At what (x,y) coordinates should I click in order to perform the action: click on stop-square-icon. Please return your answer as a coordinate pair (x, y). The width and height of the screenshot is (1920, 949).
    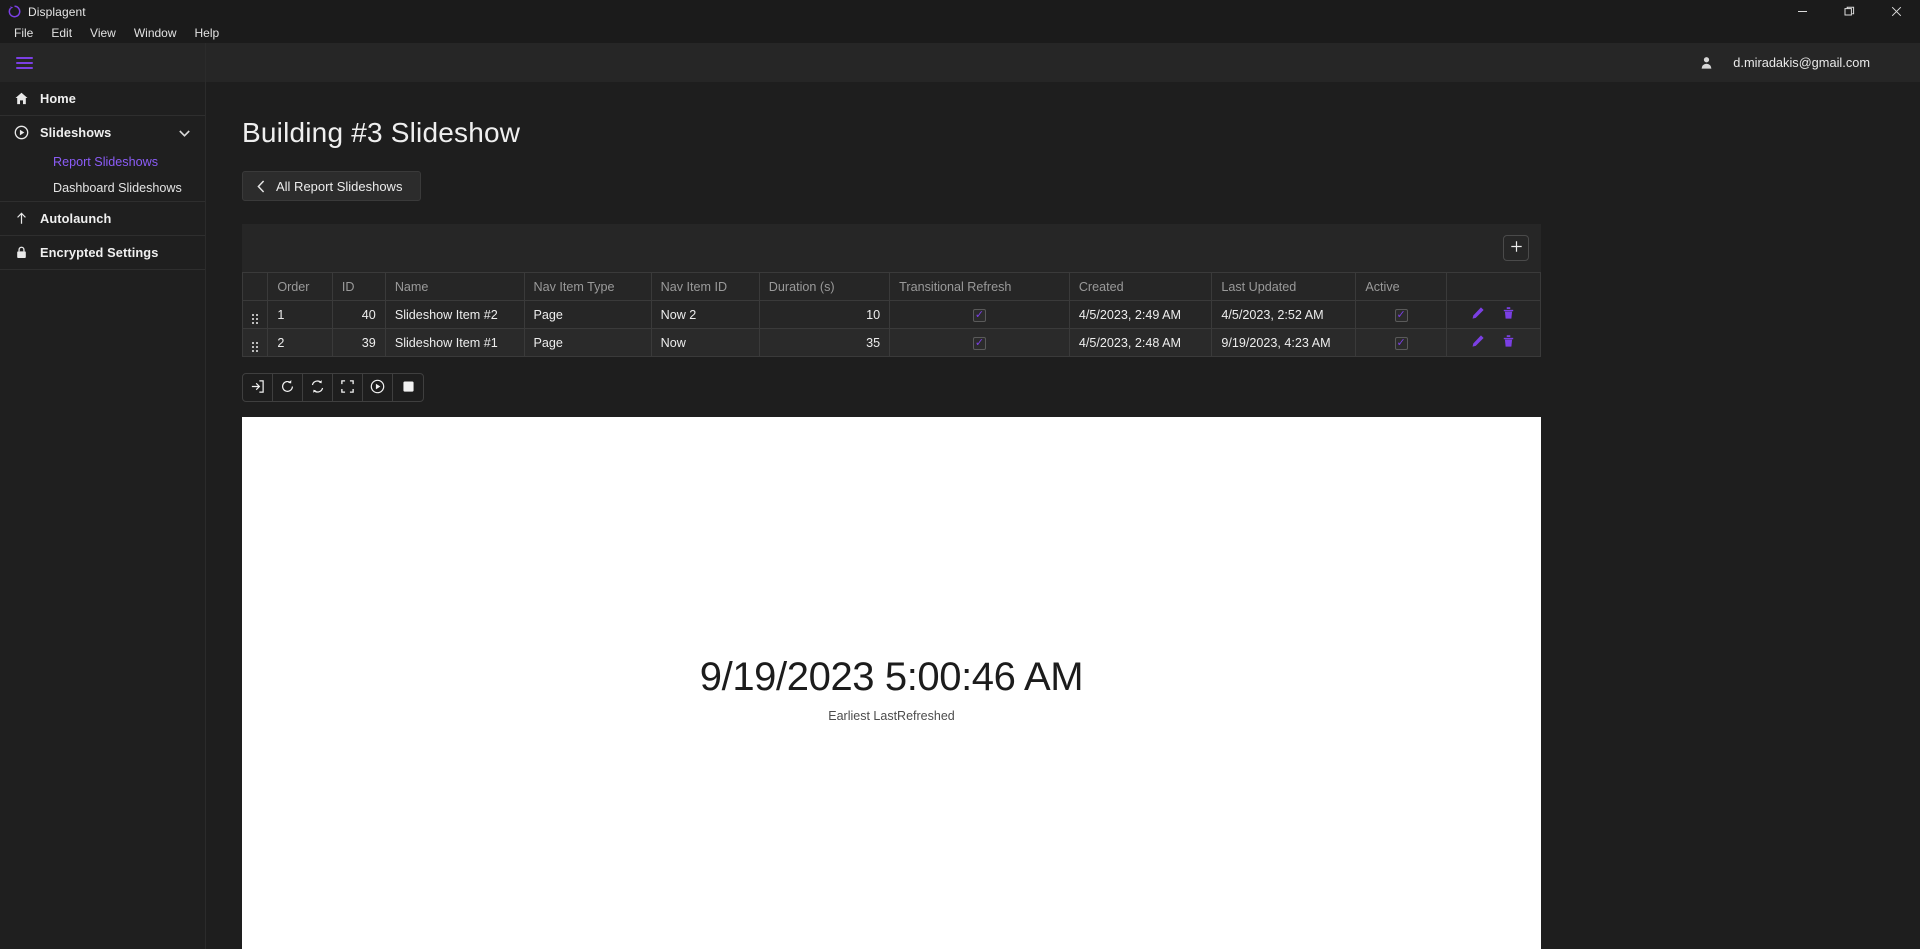
    Looking at the image, I should click on (408, 388).